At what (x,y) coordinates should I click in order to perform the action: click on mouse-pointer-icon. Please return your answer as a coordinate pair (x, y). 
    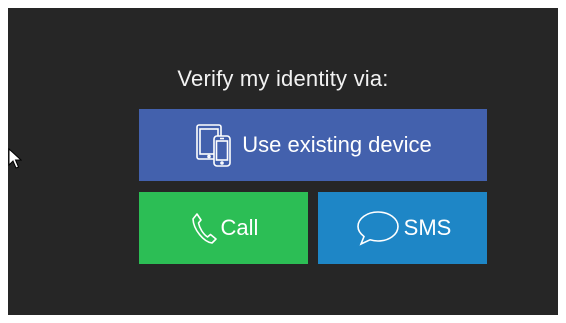
    Looking at the image, I should click on (15, 158).